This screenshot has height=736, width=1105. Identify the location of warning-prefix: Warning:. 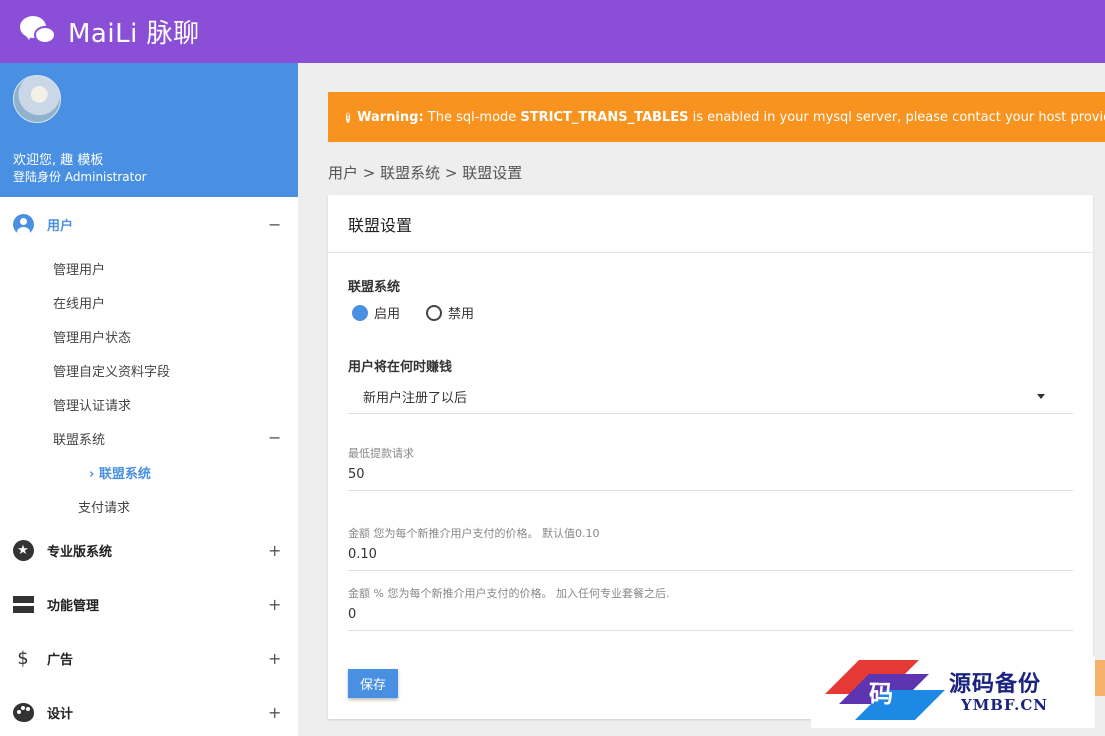
(390, 117).